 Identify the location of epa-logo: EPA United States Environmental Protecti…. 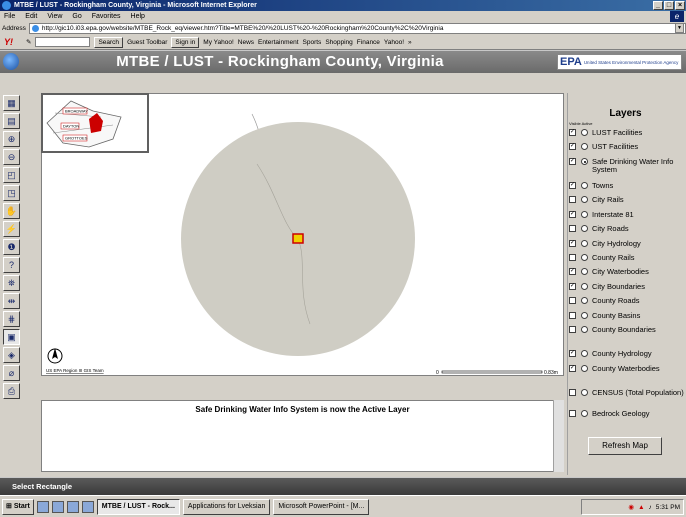
(619, 62).